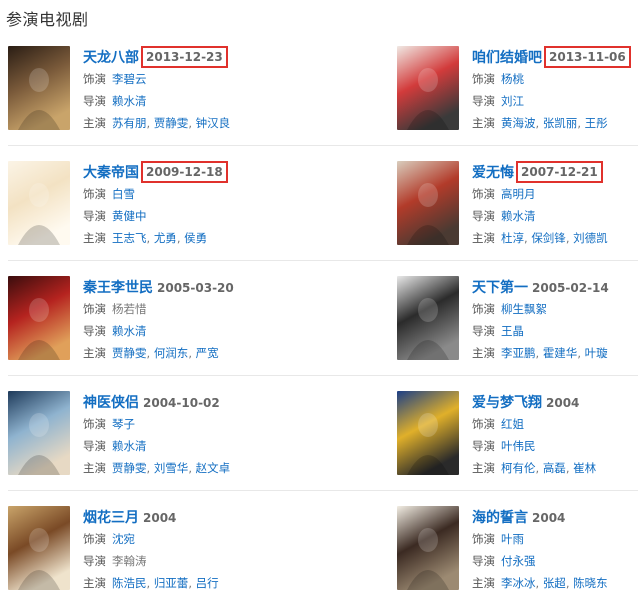  I want to click on role-value: 叶雨, so click(512, 539).